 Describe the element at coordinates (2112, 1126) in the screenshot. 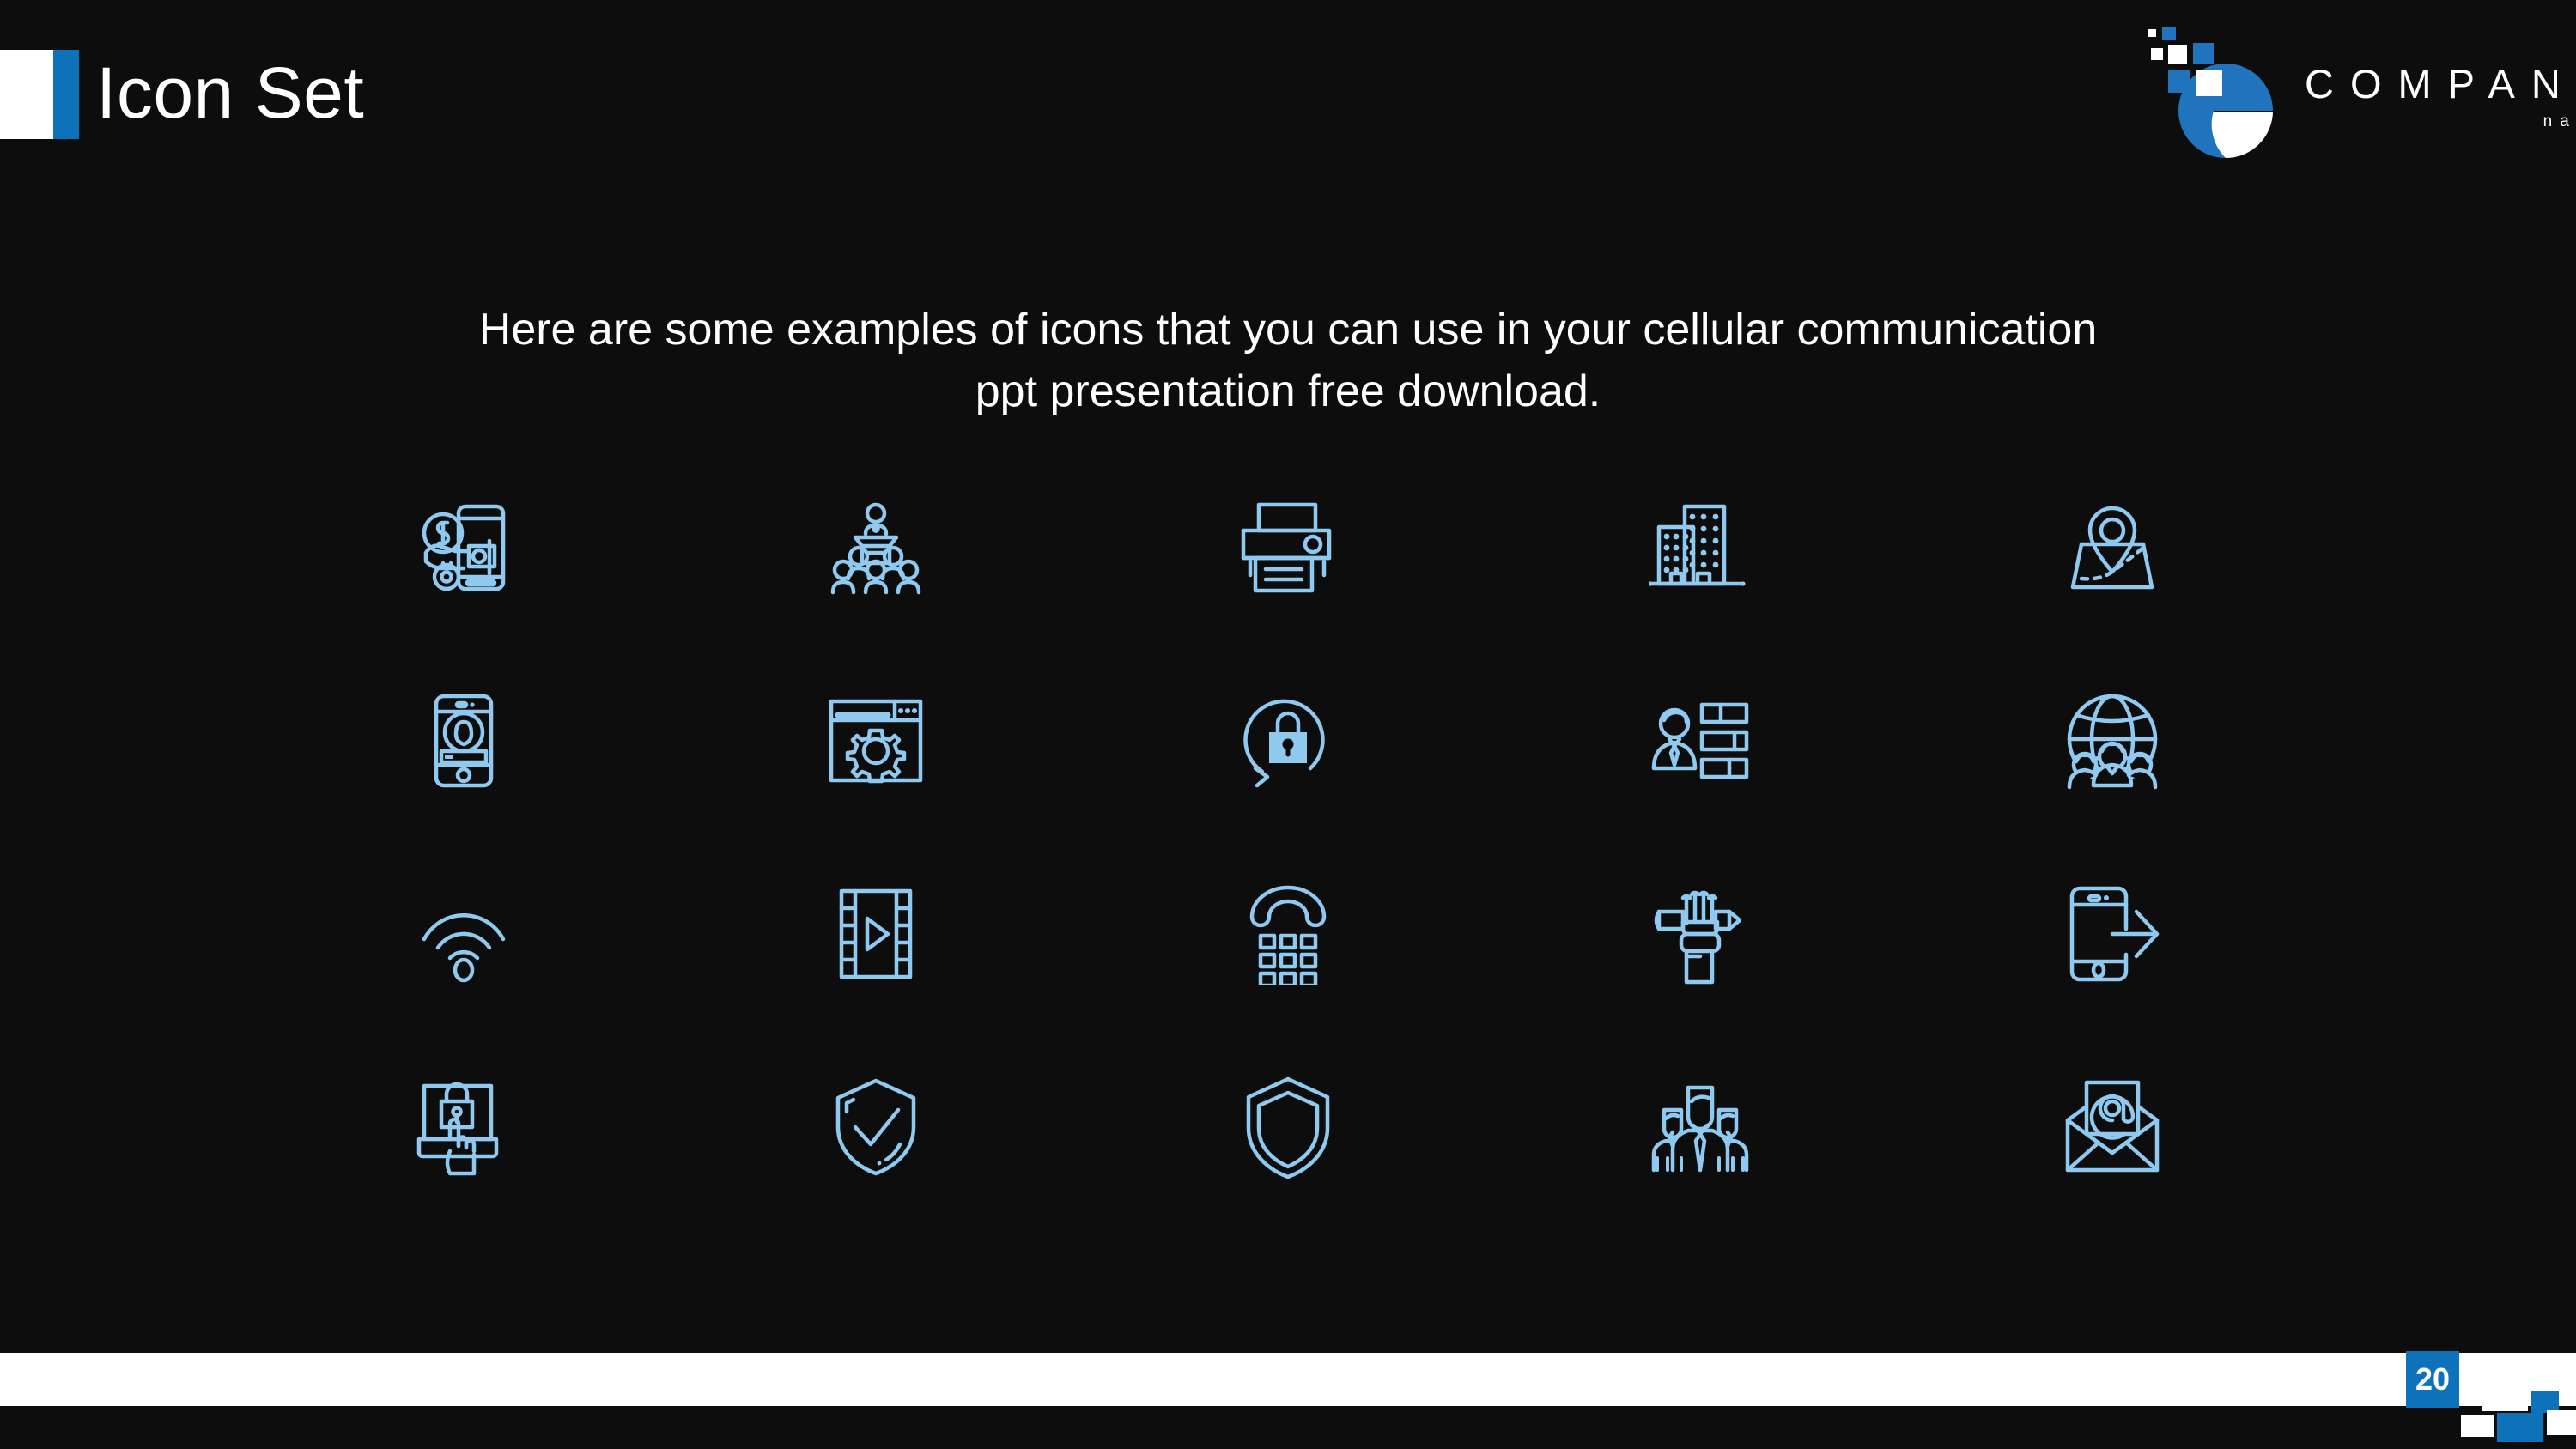

I see `email-envelope-icon` at that location.